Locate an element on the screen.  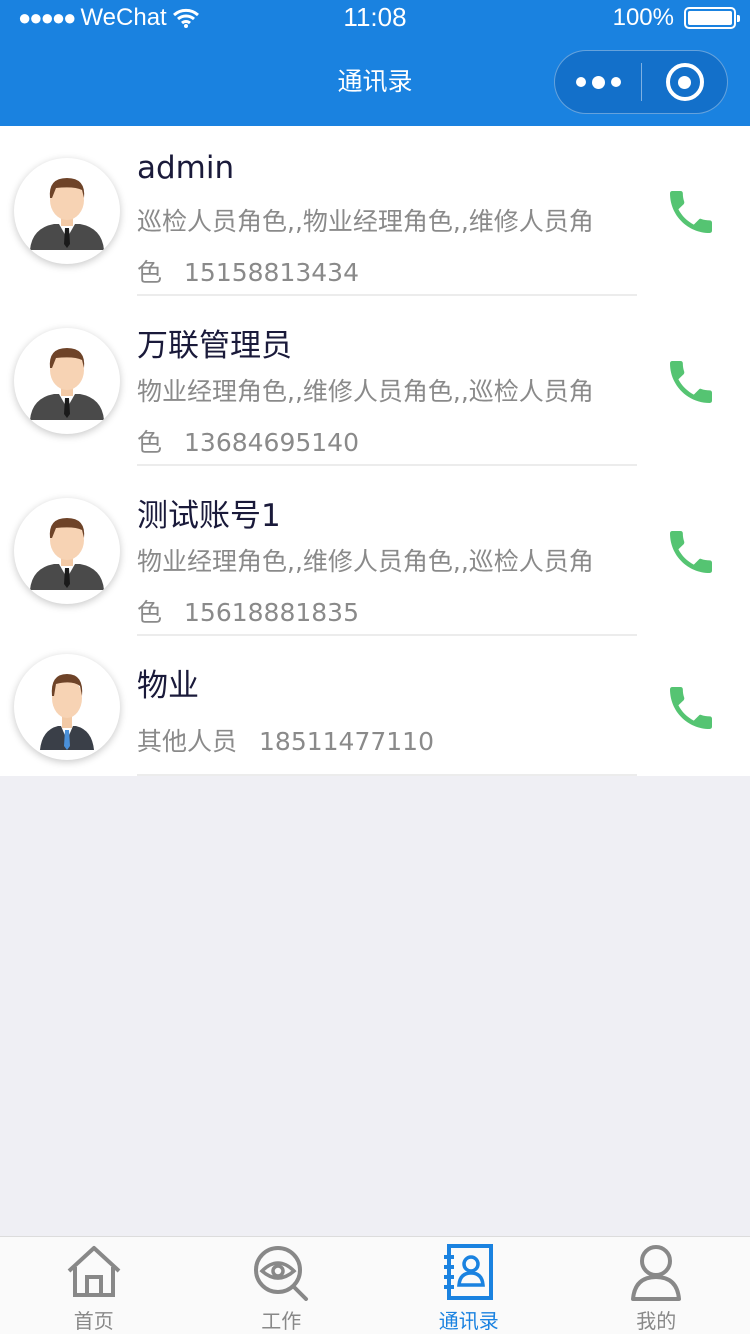
contact-phone: 15158813434 is located at coordinates (271, 272).